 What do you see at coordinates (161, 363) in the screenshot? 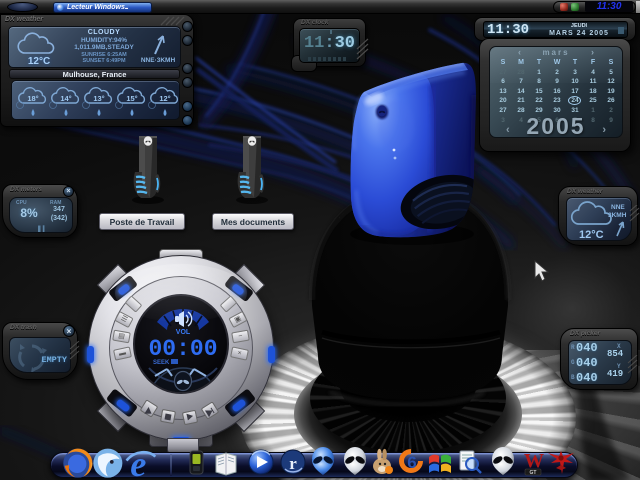
I see `svg-text: SEEK` at bounding box center [161, 363].